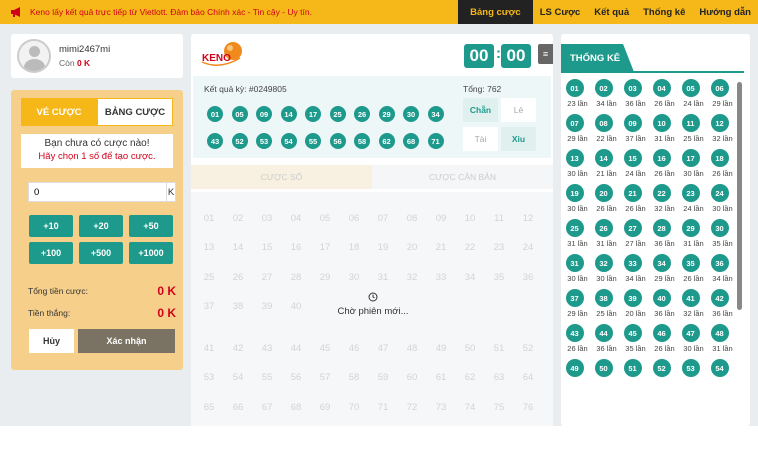 The height and width of the screenshot is (450, 758). Describe the element at coordinates (528, 218) in the screenshot. I see `board-number: 12` at that location.